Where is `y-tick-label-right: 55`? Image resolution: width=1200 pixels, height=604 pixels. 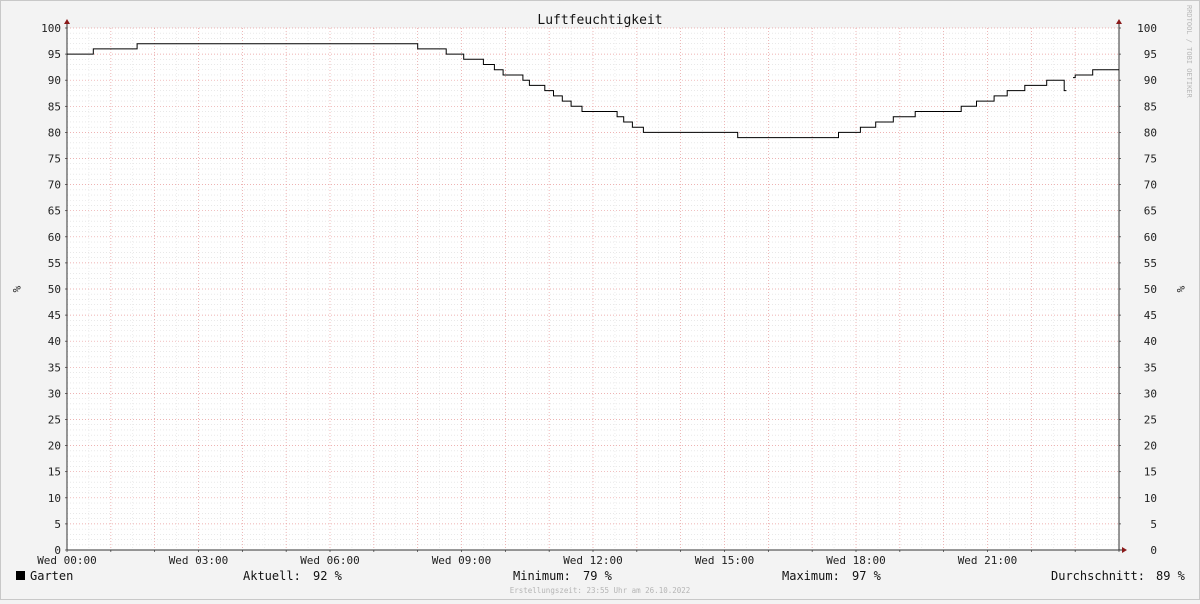 y-tick-label-right: 55 is located at coordinates (1150, 263).